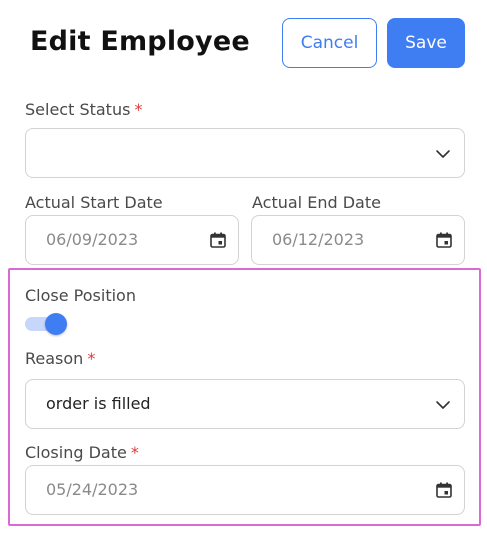 The height and width of the screenshot is (538, 487). I want to click on reason-label: Reason *, so click(60, 358).